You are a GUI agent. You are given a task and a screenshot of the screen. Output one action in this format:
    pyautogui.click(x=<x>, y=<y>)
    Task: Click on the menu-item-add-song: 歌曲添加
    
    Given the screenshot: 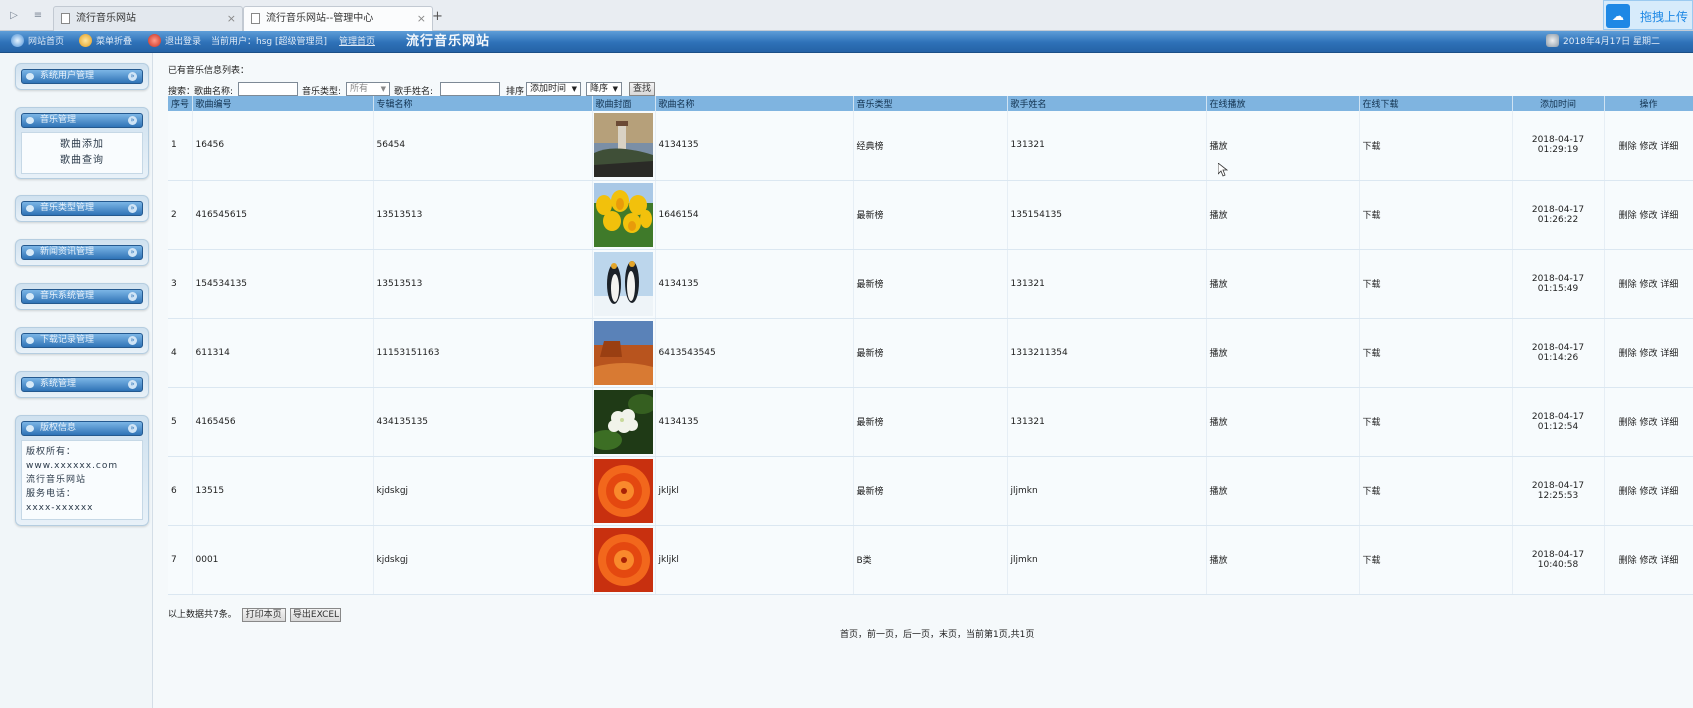 What is the action you would take?
    pyautogui.click(x=82, y=145)
    